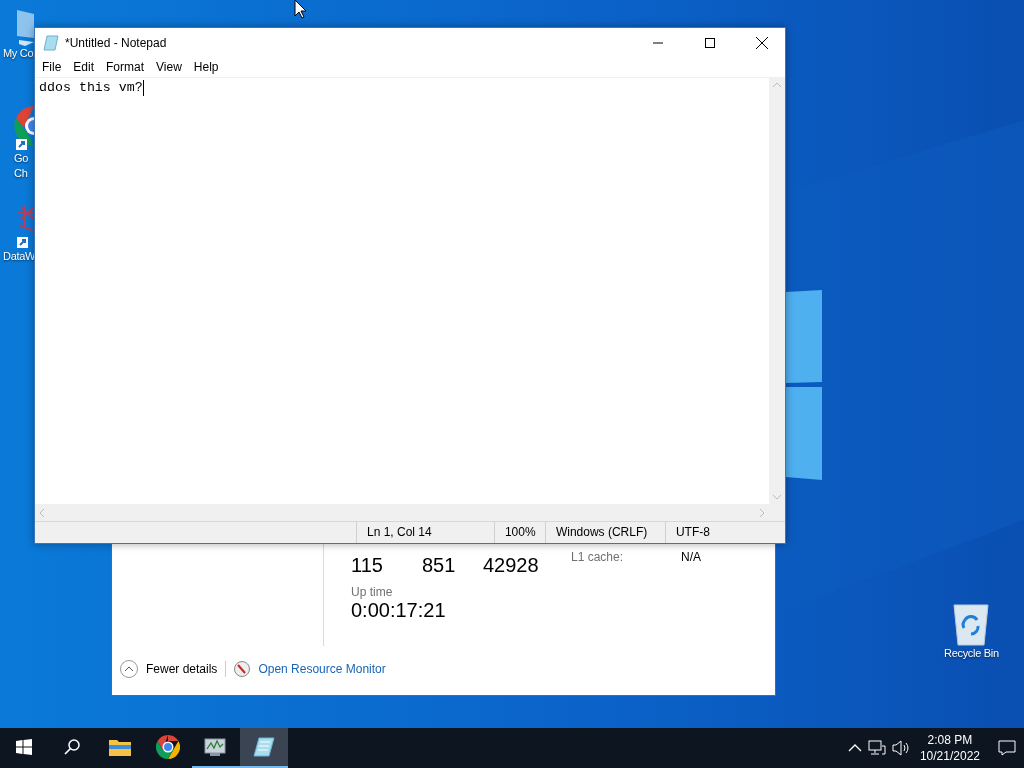 This screenshot has width=1024, height=768. What do you see at coordinates (900, 748) in the screenshot?
I see `volume-icon` at bounding box center [900, 748].